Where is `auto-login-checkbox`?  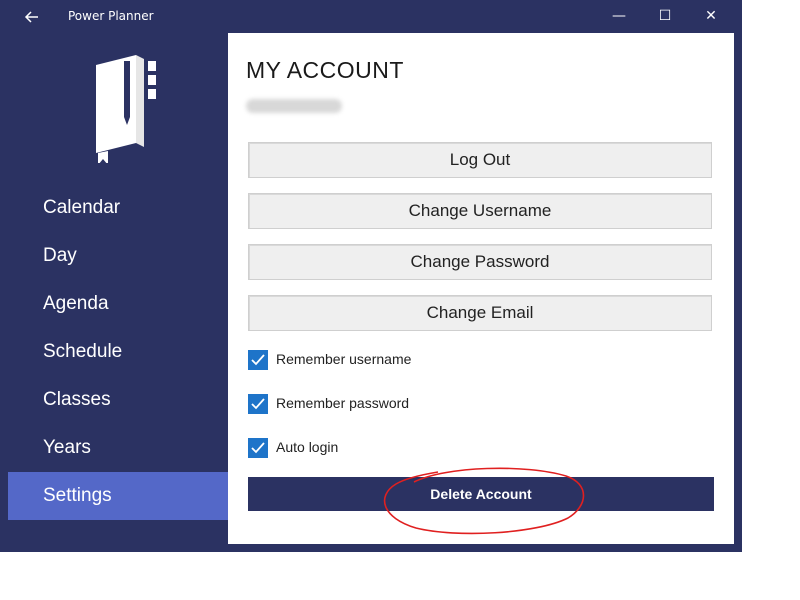 auto-login-checkbox is located at coordinates (258, 448).